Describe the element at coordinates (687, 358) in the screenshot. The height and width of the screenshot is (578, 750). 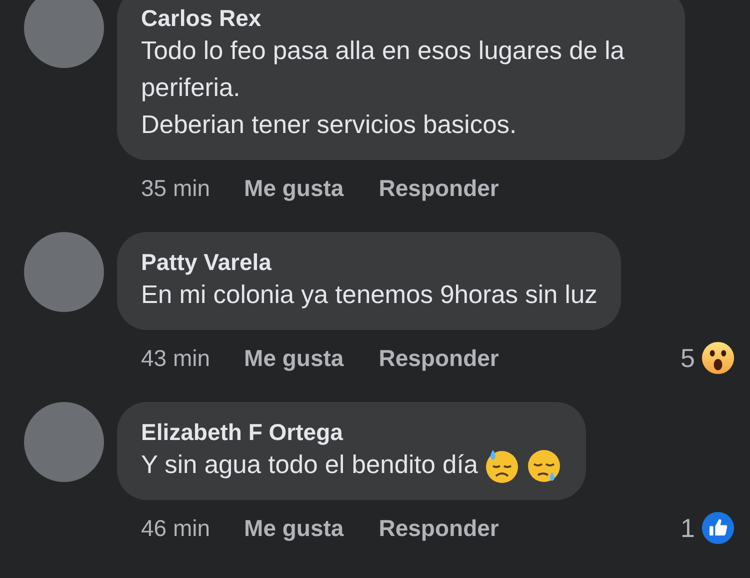
I see `reaction-count: 5` at that location.